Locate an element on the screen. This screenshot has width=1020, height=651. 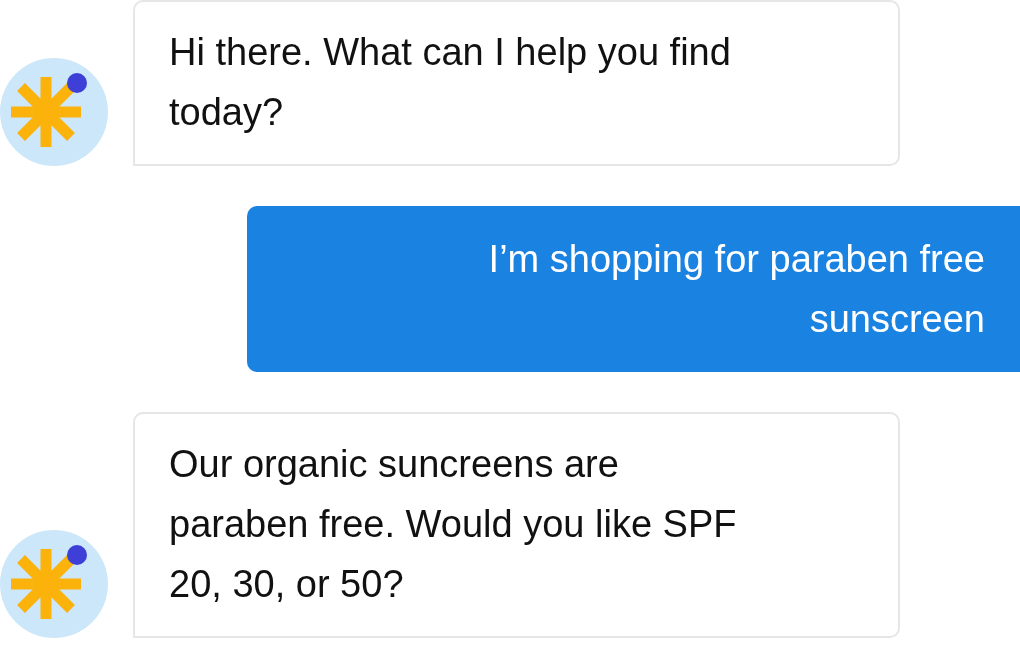
message-text: Hi there. What can I help you find today? is located at coordinates (450, 82).